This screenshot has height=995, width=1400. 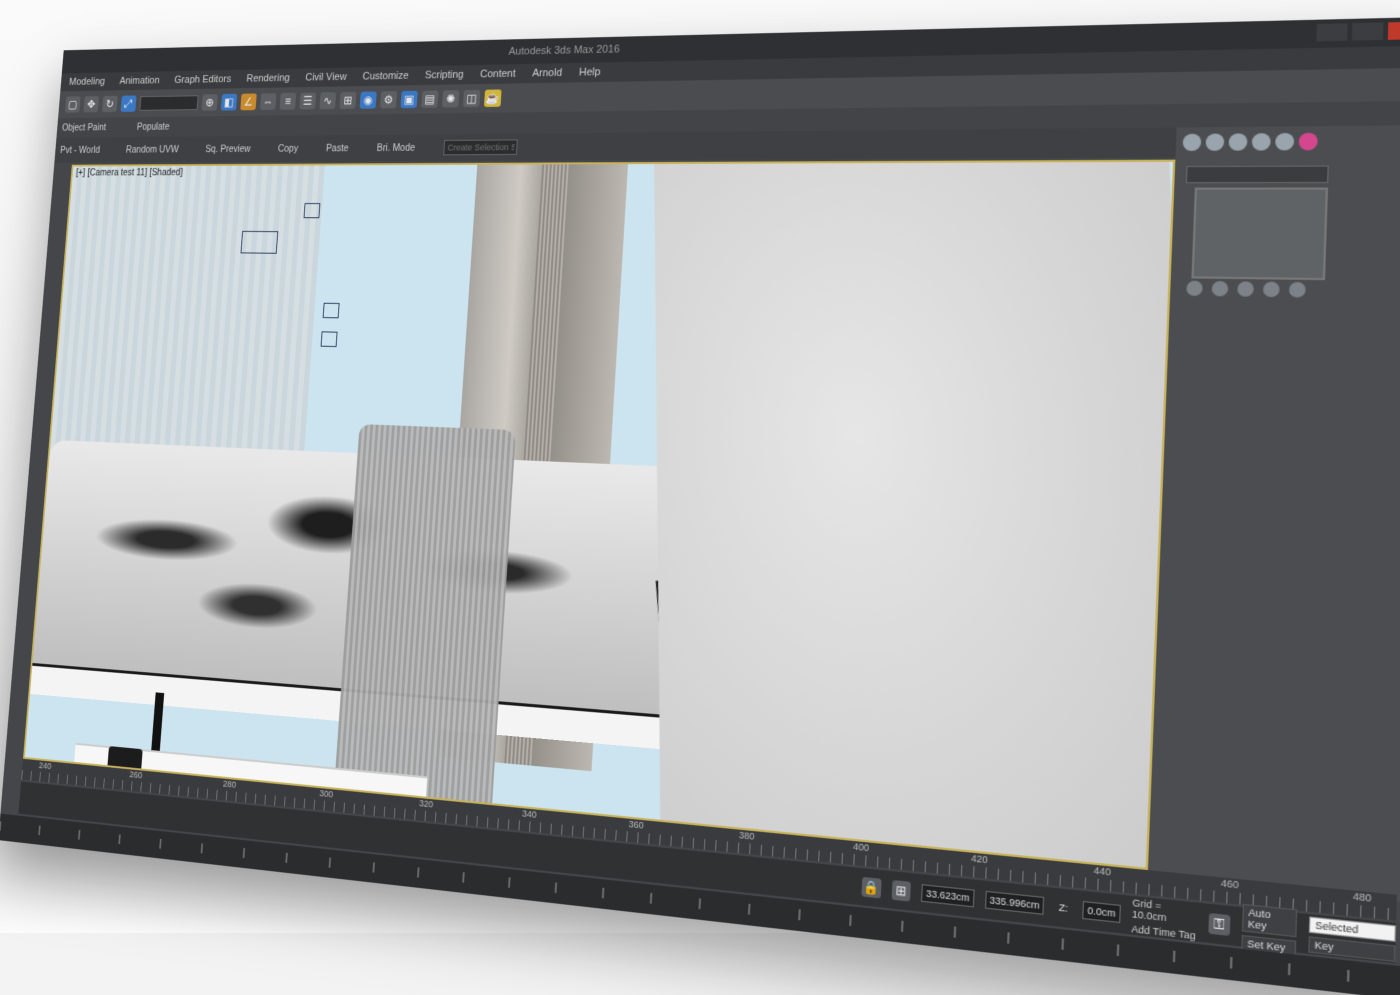 I want to click on menu-scripting: Scripting, so click(x=444, y=75).